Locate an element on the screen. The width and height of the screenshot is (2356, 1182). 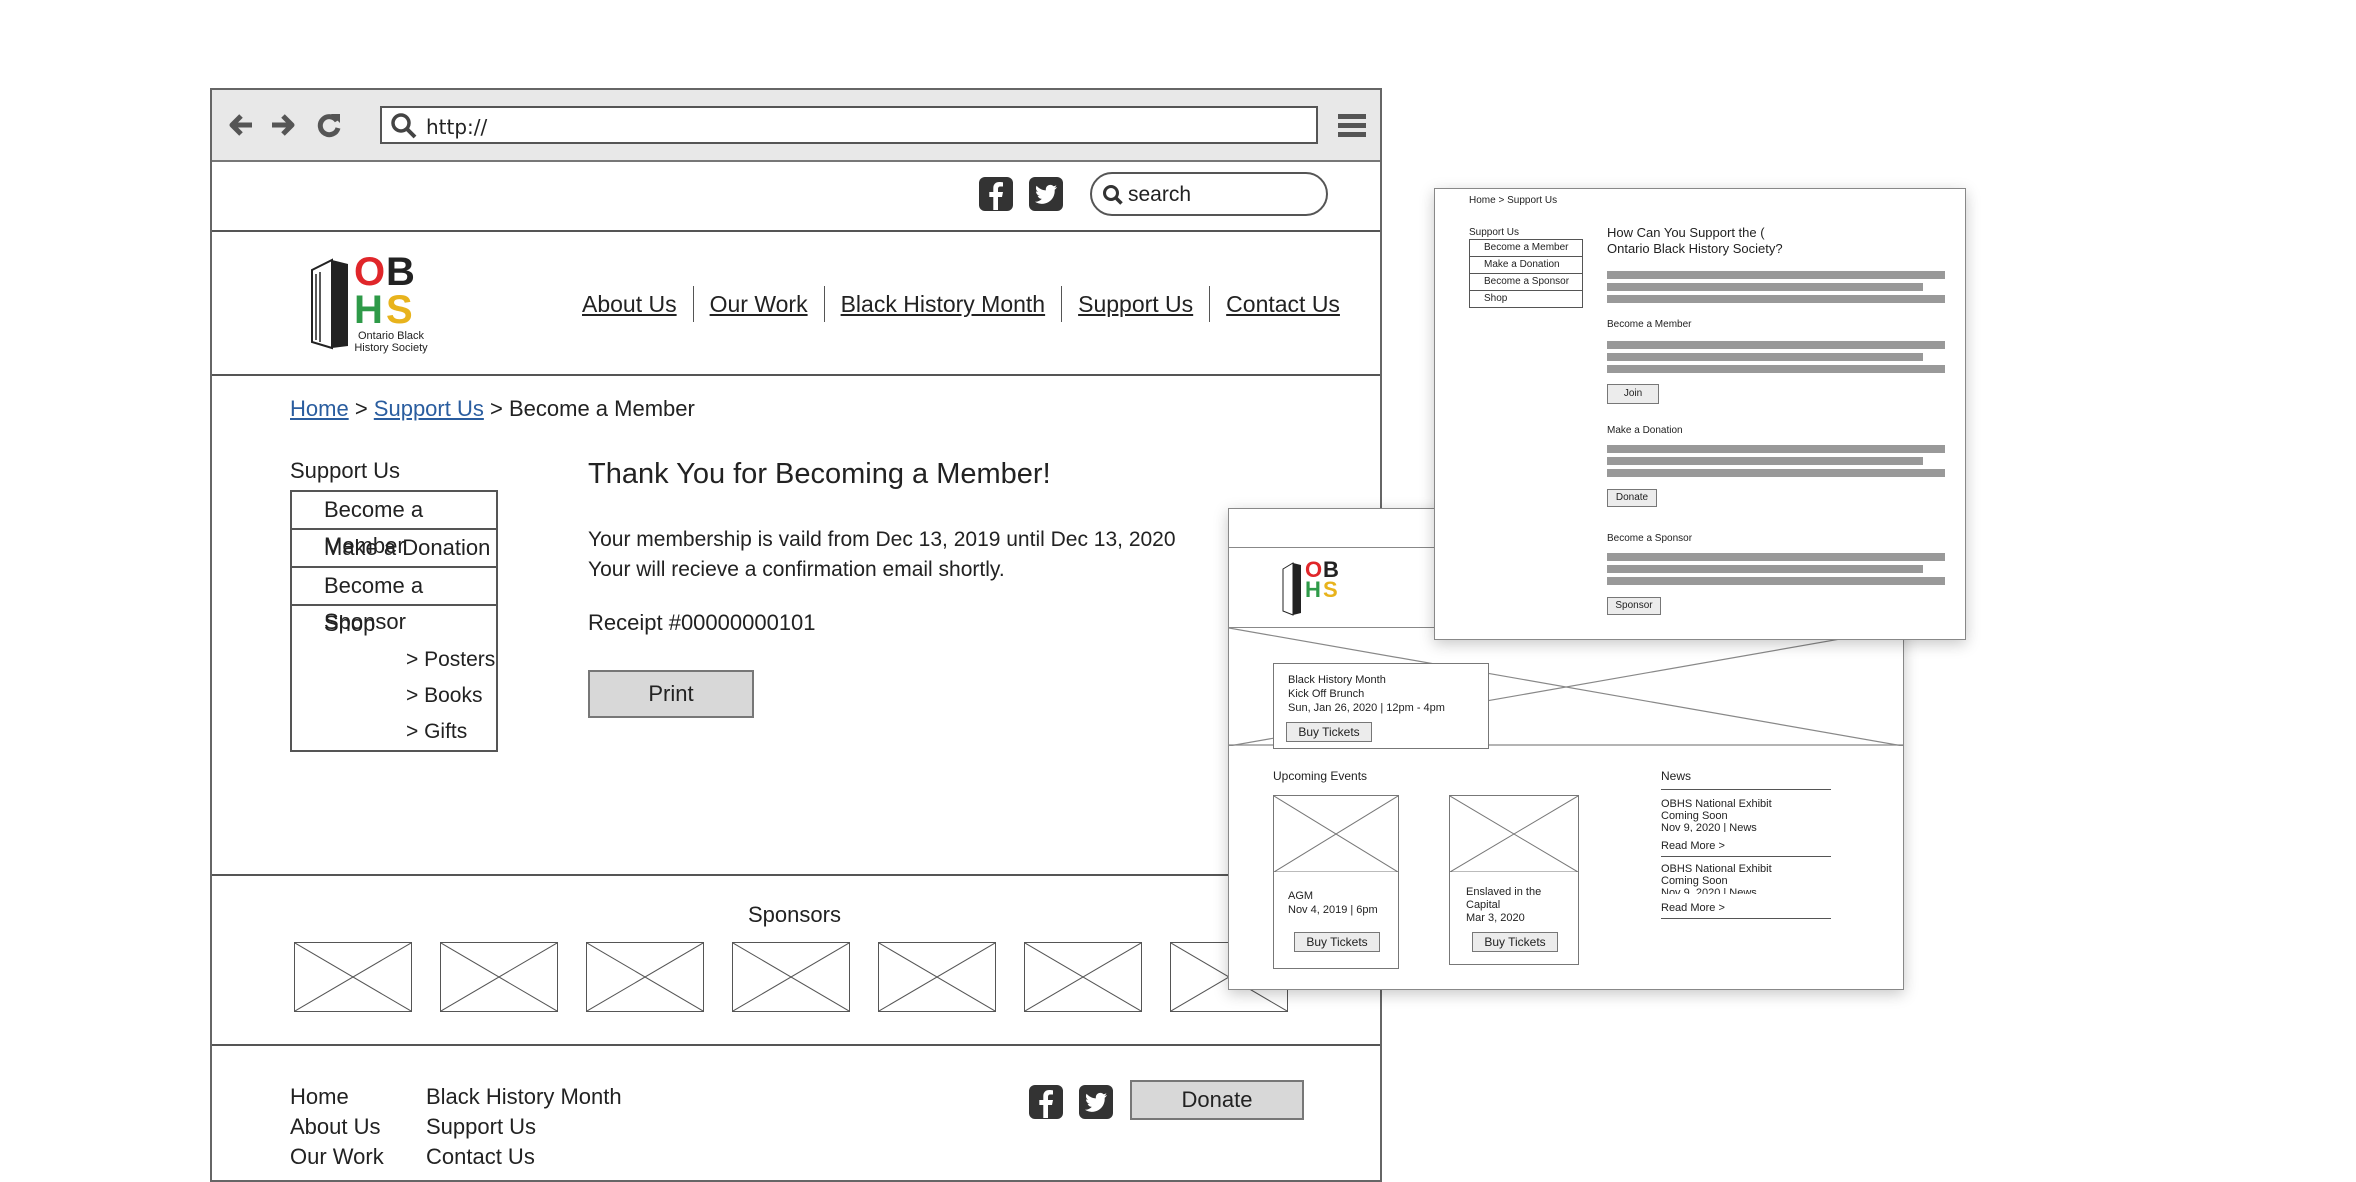
footer-links-col1: Home About Us Our Work is located at coordinates (337, 1127).